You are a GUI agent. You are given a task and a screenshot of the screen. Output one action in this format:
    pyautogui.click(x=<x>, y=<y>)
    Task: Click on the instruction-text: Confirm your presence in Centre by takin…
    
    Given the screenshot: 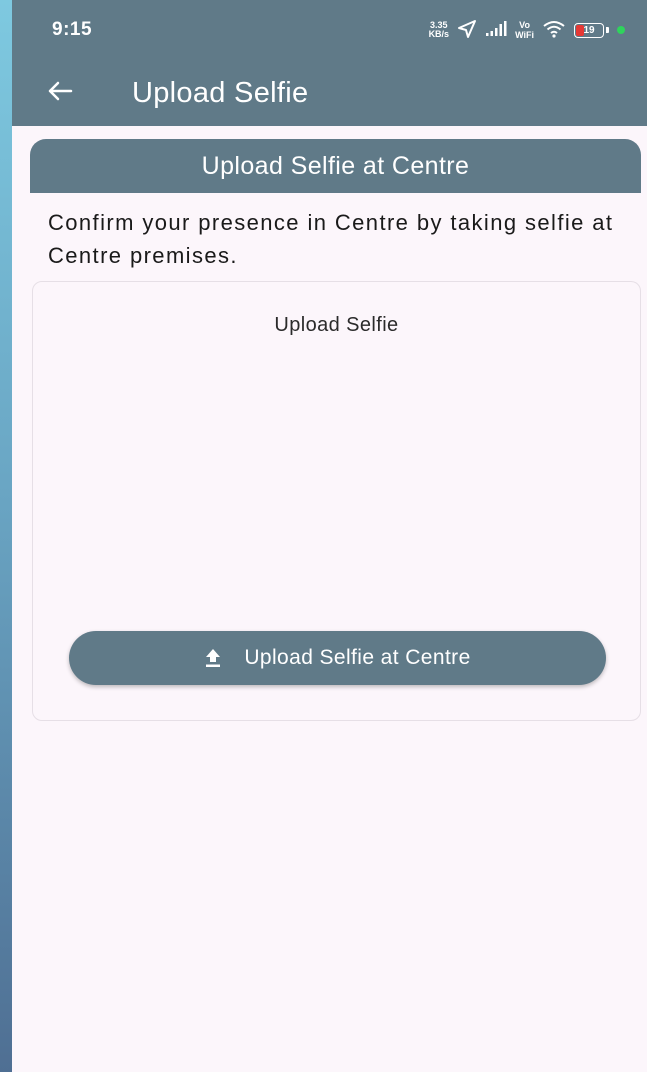 What is the action you would take?
    pyautogui.click(x=331, y=239)
    